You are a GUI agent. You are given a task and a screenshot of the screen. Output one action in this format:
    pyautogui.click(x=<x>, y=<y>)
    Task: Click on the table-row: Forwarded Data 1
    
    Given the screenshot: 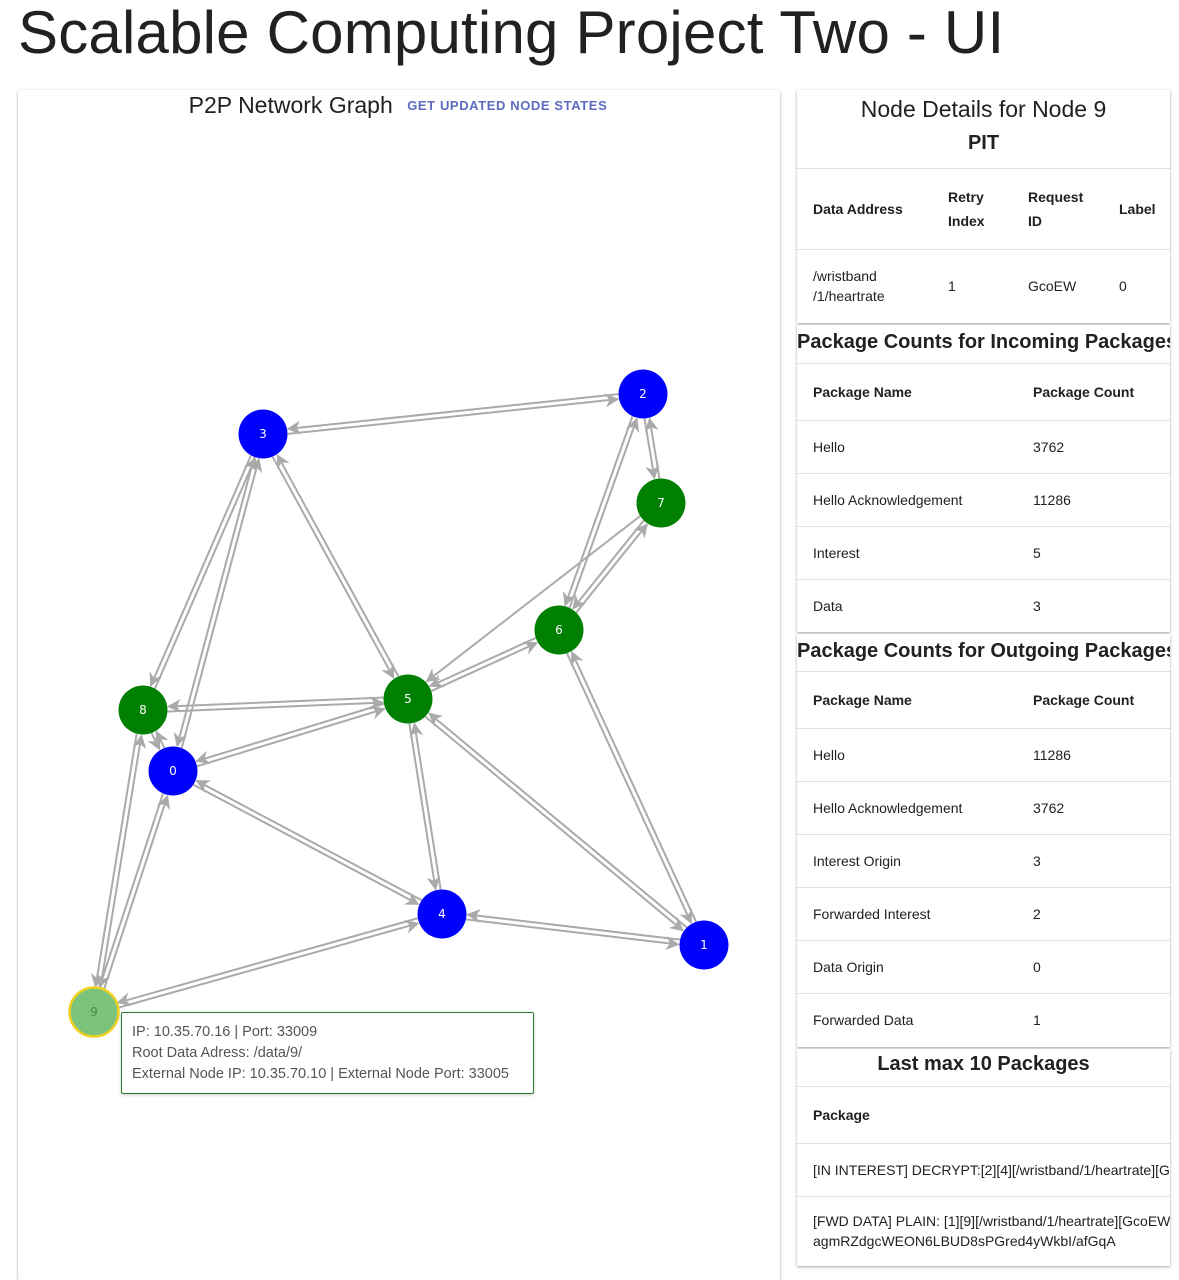 What is the action you would take?
    pyautogui.click(x=983, y=1020)
    